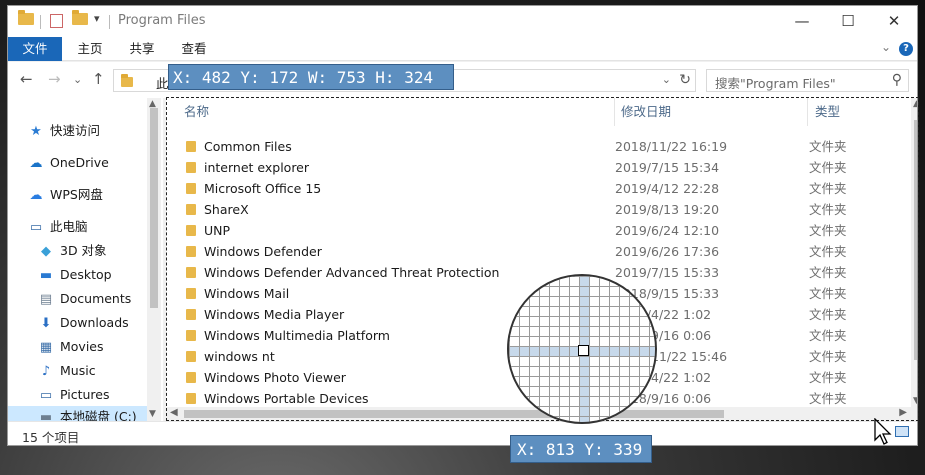  I want to click on sidebar-scrollbar: ▲ ▼, so click(154, 259).